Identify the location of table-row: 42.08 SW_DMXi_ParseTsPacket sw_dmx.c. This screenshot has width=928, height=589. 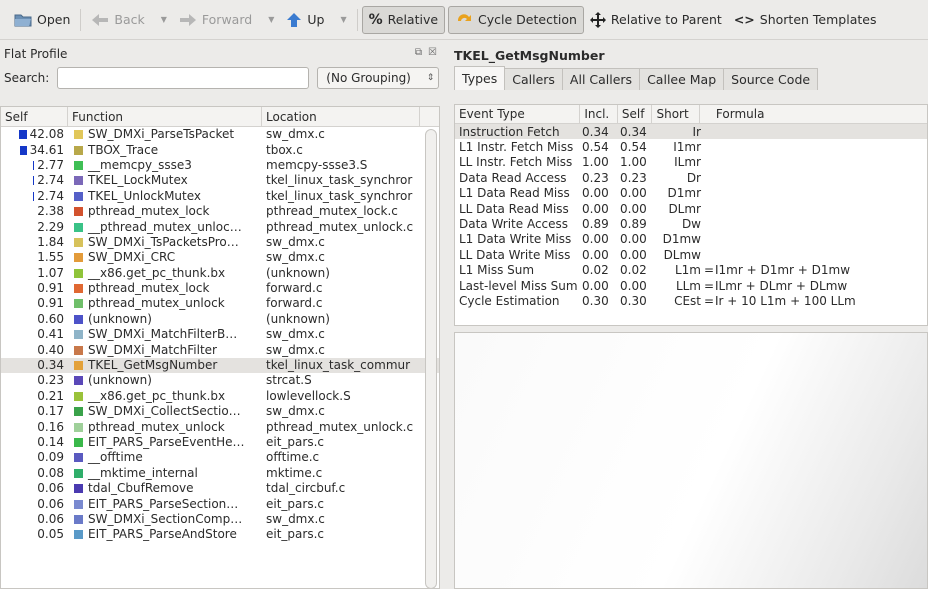
(220, 134).